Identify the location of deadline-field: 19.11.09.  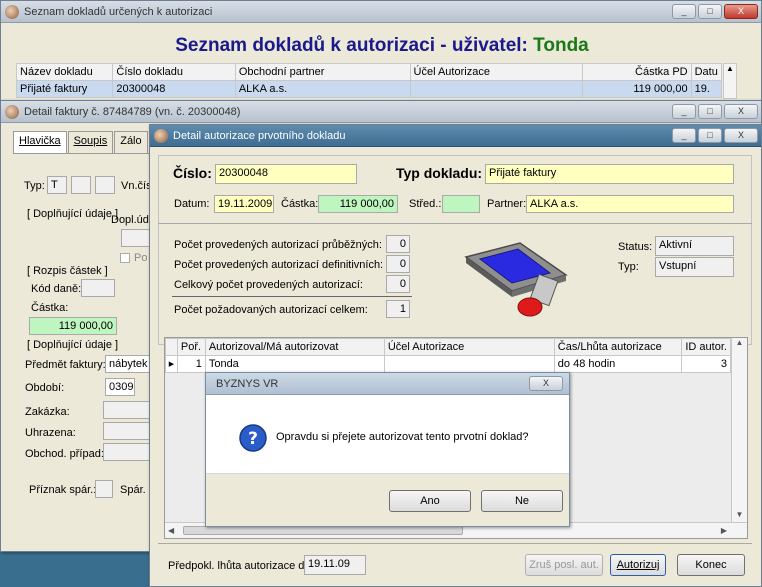
(335, 565).